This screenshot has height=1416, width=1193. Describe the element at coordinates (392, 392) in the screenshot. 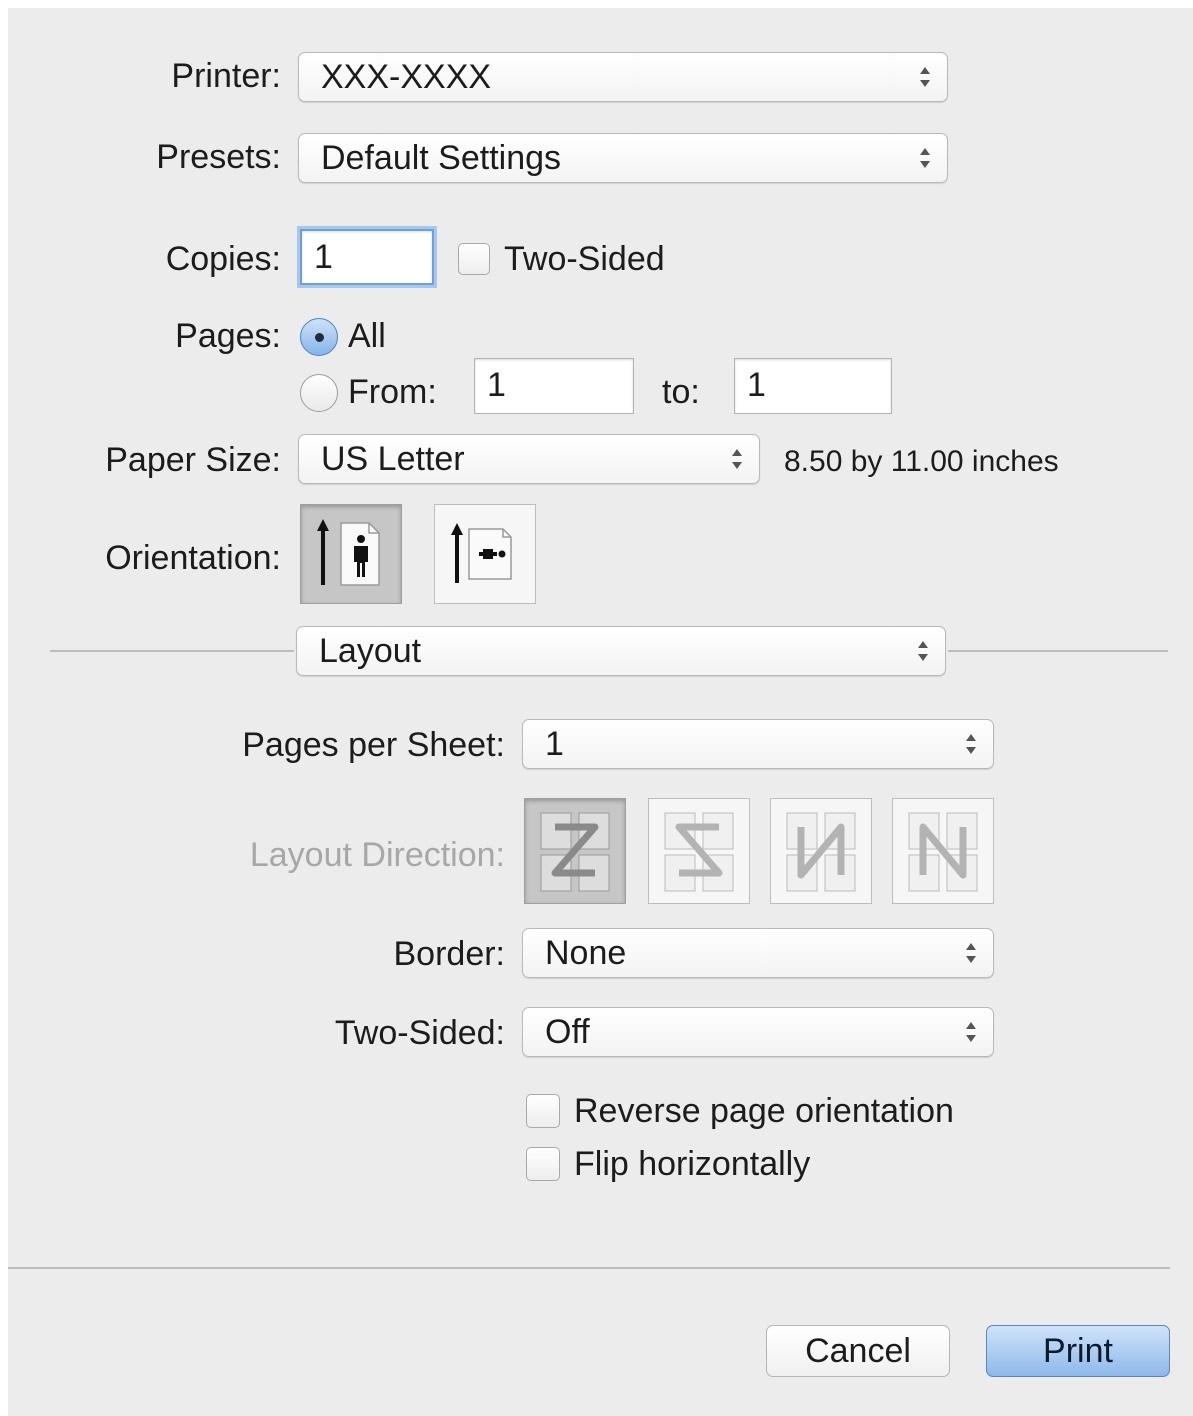

I see `pages-from-label: From:` at that location.